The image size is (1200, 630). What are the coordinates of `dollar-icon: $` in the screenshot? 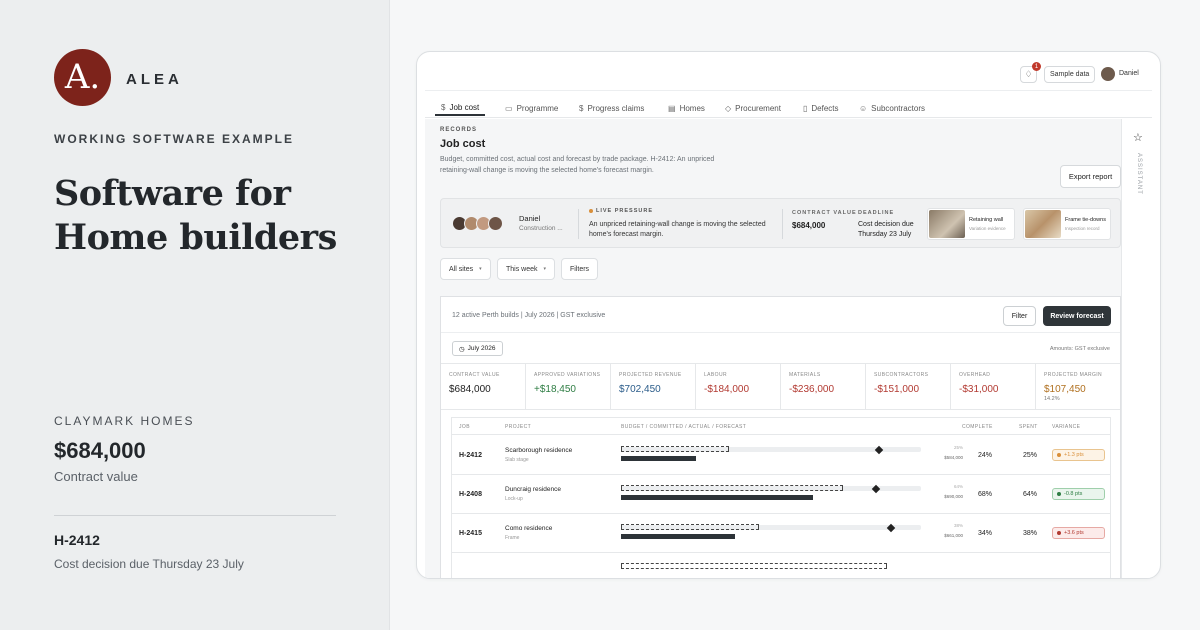 It's located at (581, 108).